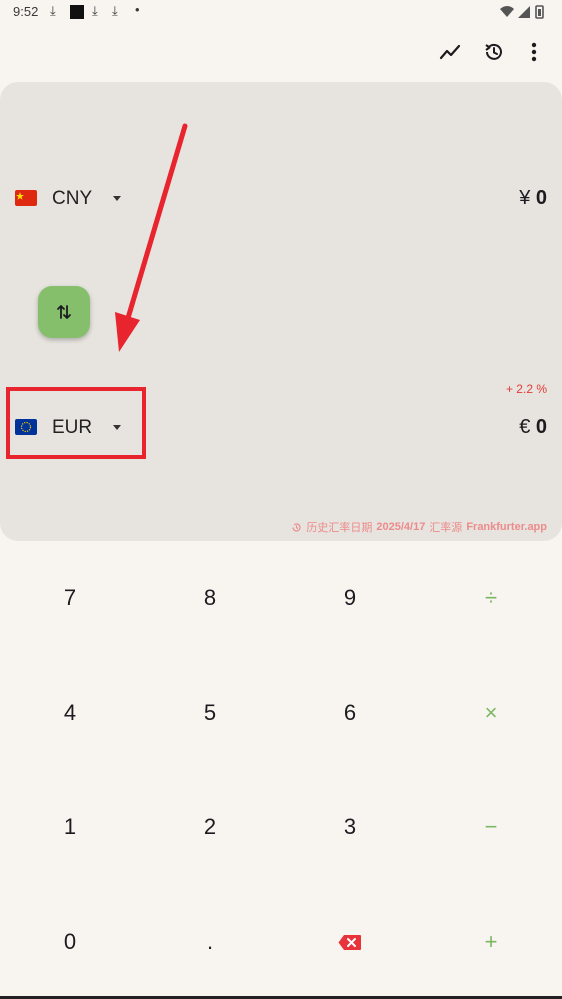 This screenshot has width=562, height=999. Describe the element at coordinates (533, 198) in the screenshot. I see `from-amount: ¥ 0` at that location.